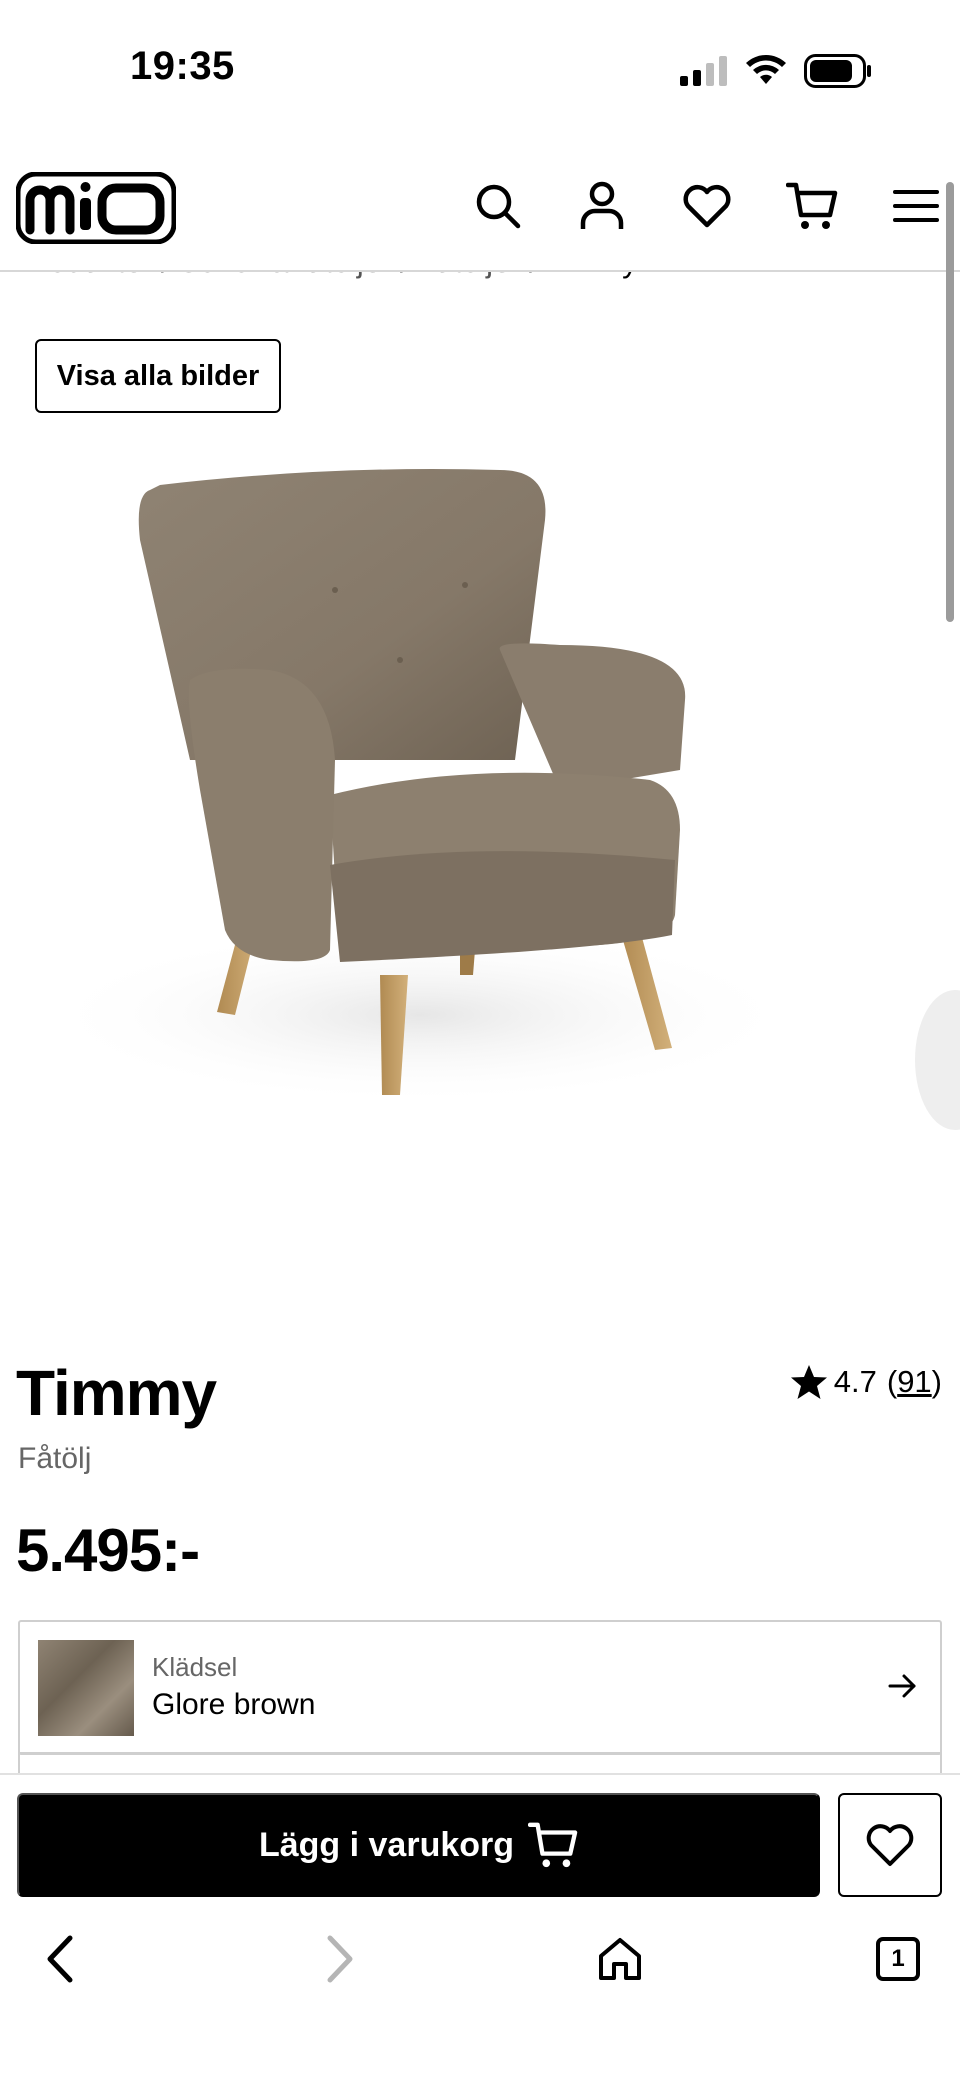 Image resolution: width=960 pixels, height=2086 pixels. I want to click on add-to-favorites-button, so click(890, 1845).